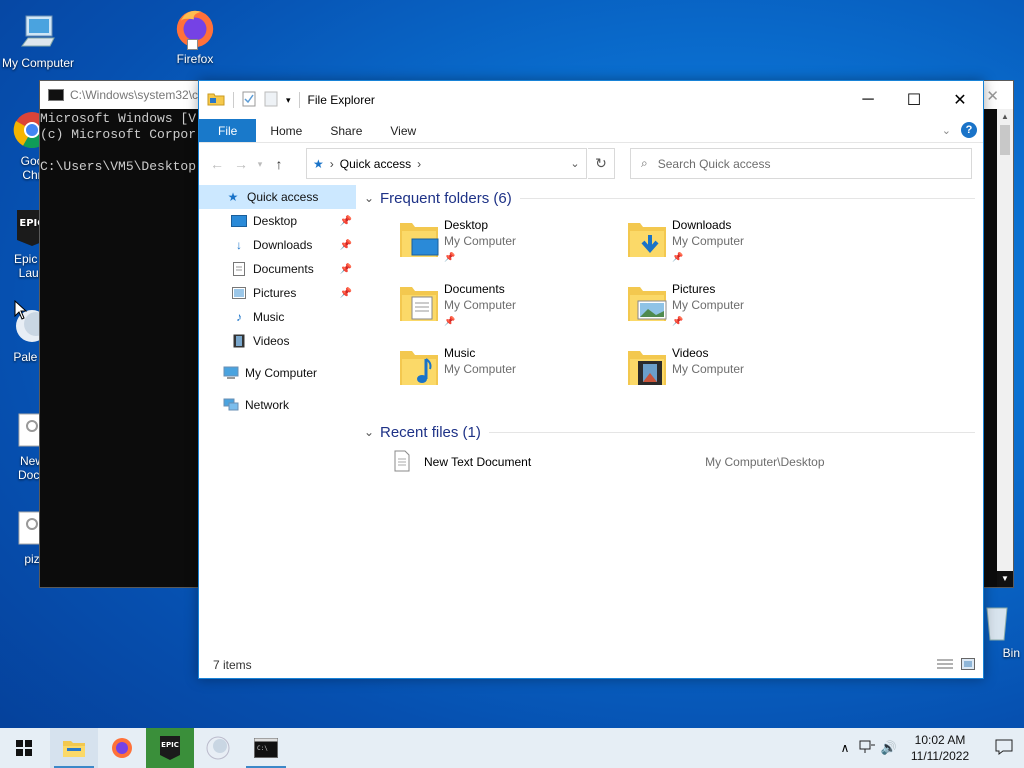  I want to click on expand-ribbon-icon: ⌄, so click(946, 130).